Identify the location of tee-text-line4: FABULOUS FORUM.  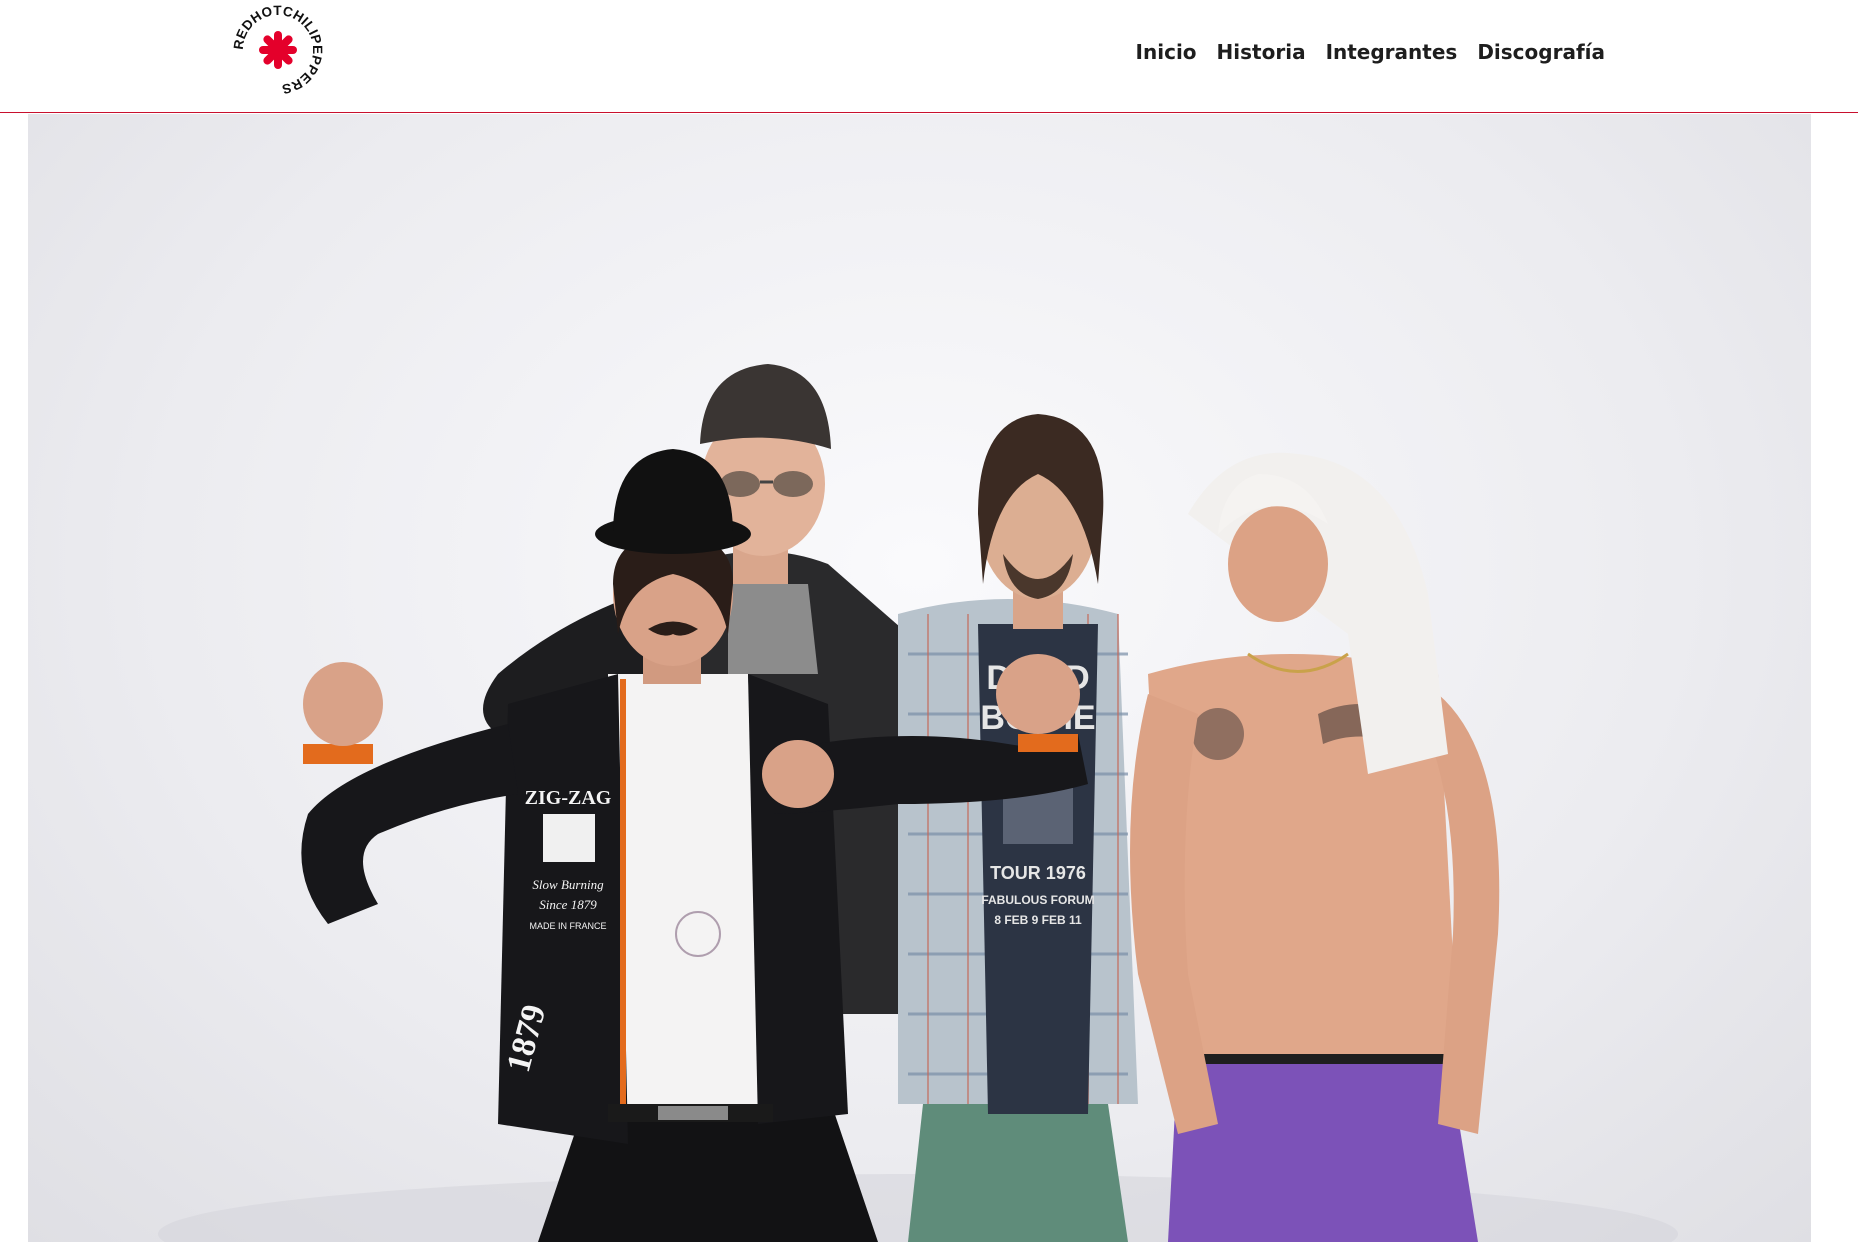
(1037, 900).